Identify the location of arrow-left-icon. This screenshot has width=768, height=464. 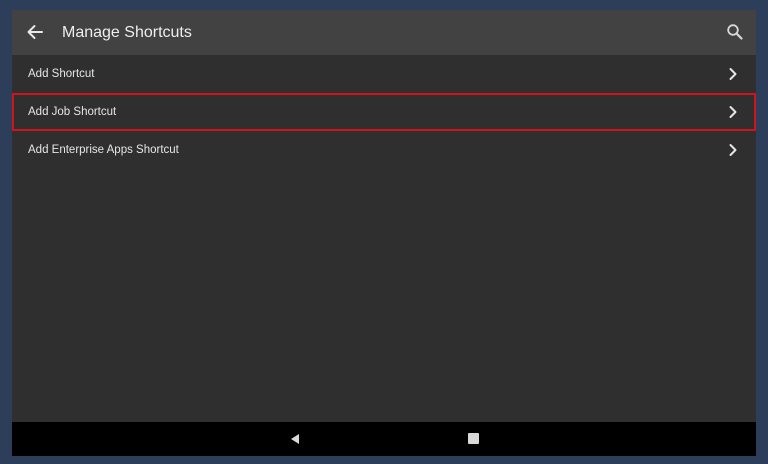
(35, 32).